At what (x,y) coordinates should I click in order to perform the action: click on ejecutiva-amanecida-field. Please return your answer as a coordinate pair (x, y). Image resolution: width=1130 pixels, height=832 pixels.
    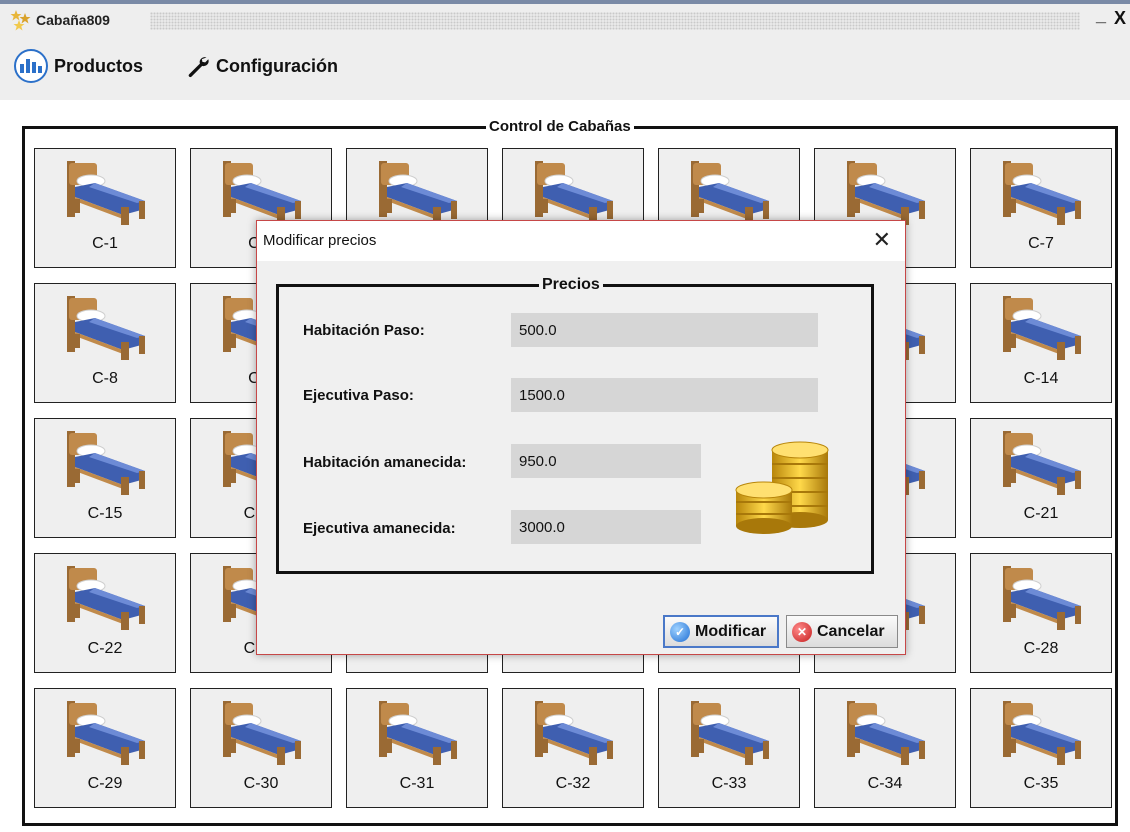
    Looking at the image, I should click on (606, 527).